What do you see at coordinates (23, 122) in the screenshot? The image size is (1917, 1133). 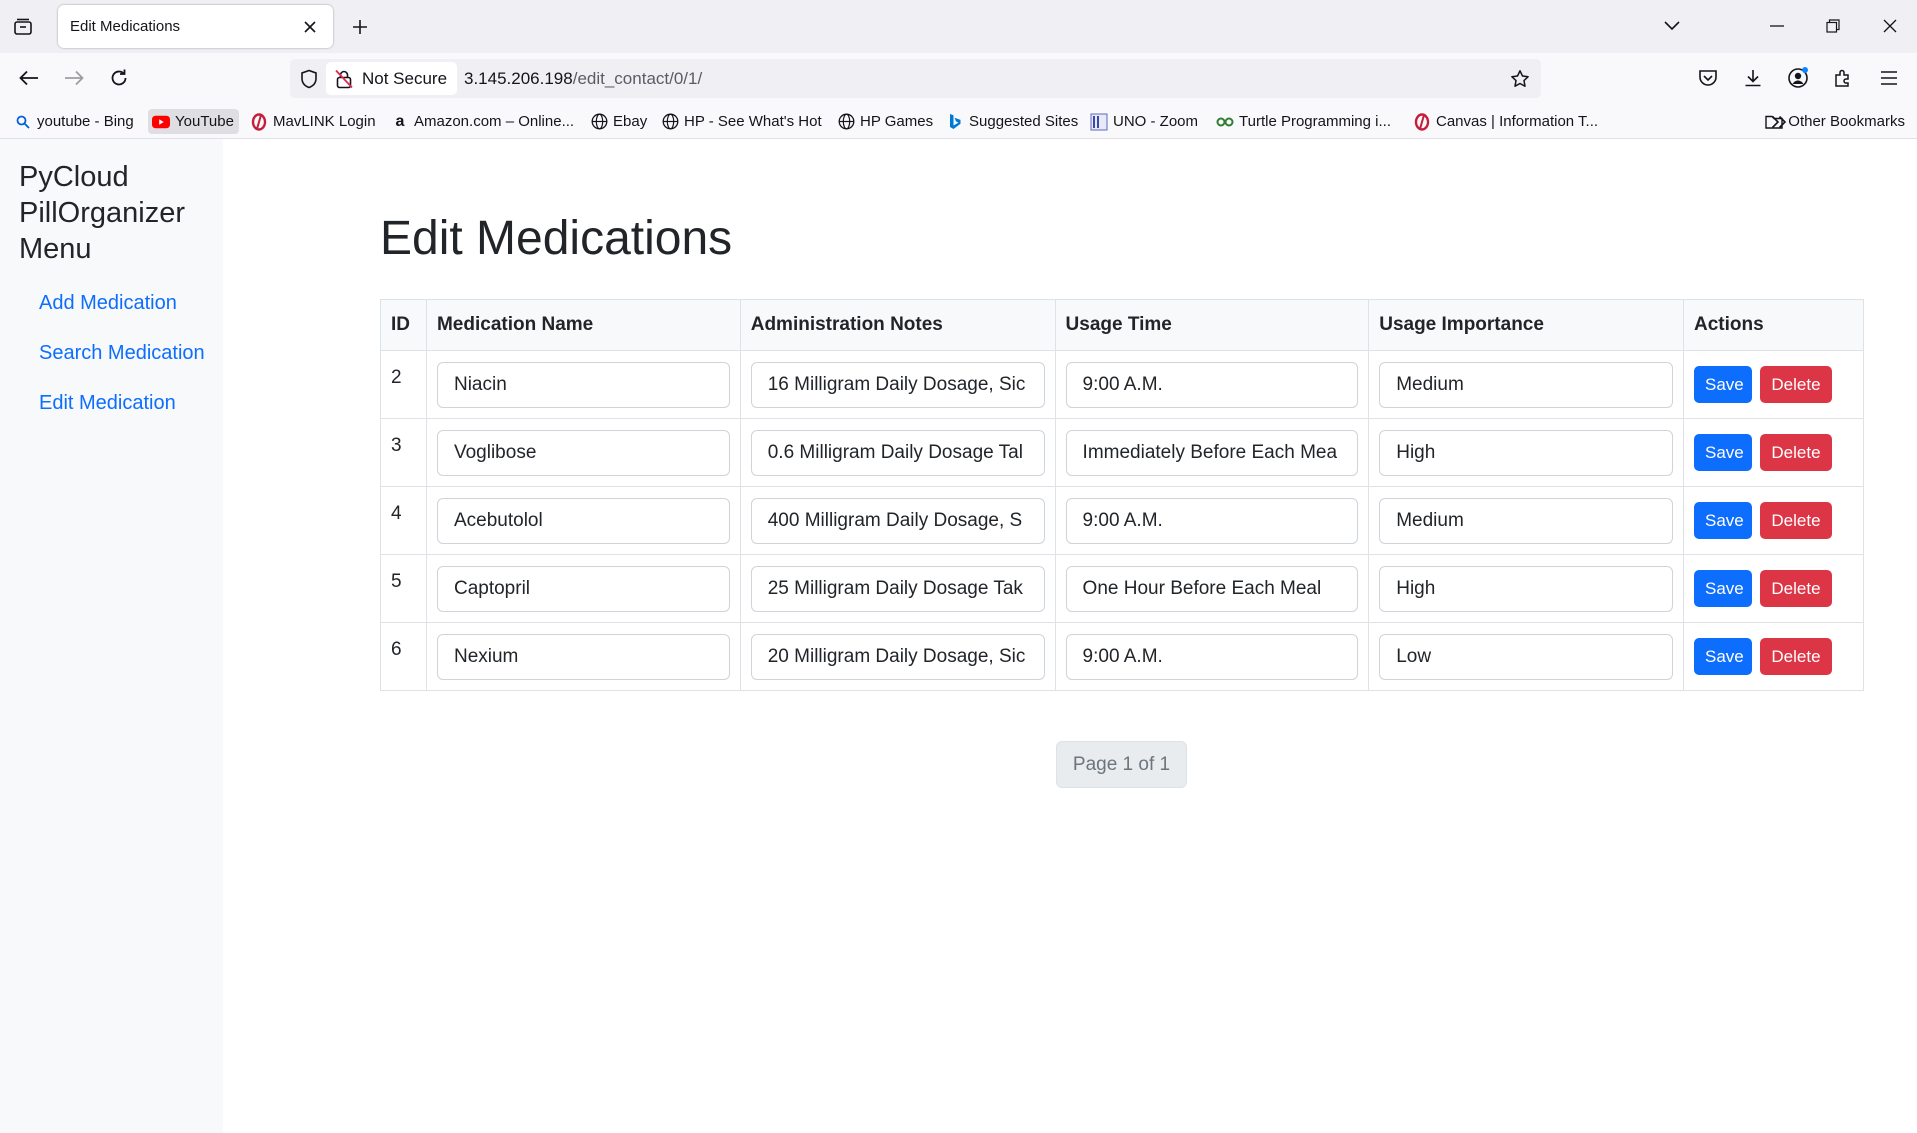 I see `search-icon` at bounding box center [23, 122].